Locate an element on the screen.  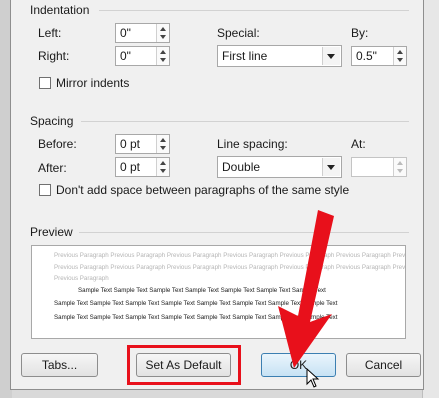
after-label: After: is located at coordinates (52, 168).